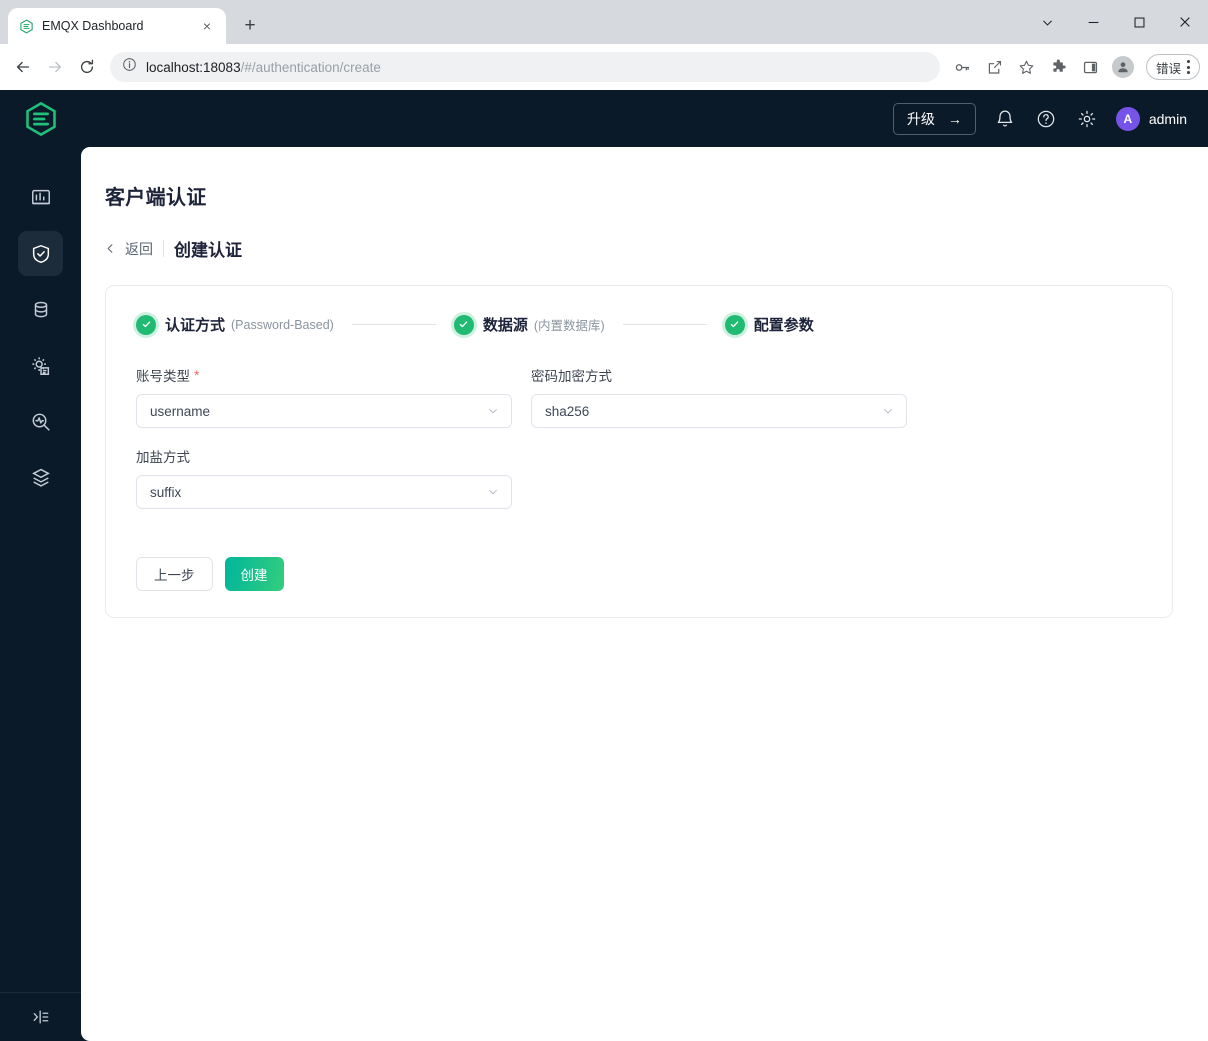 Image resolution: width=1208 pixels, height=1041 pixels. Describe the element at coordinates (1127, 118) in the screenshot. I see `avatar: A` at that location.